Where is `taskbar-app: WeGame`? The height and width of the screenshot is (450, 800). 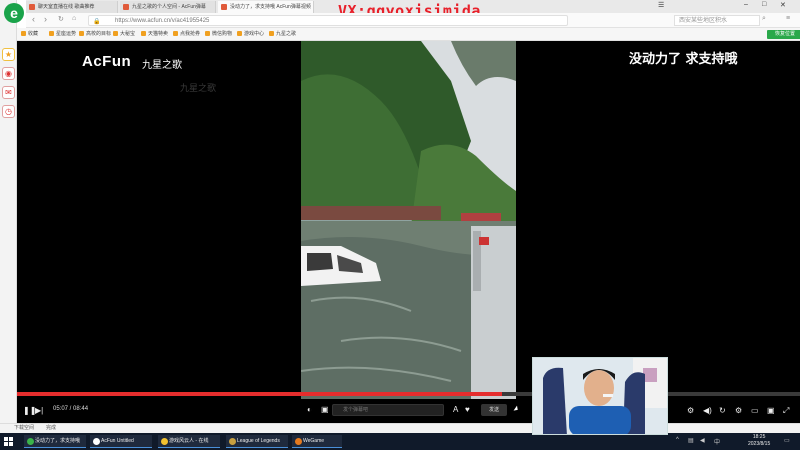
taskbar-app: WeGame is located at coordinates (317, 441).